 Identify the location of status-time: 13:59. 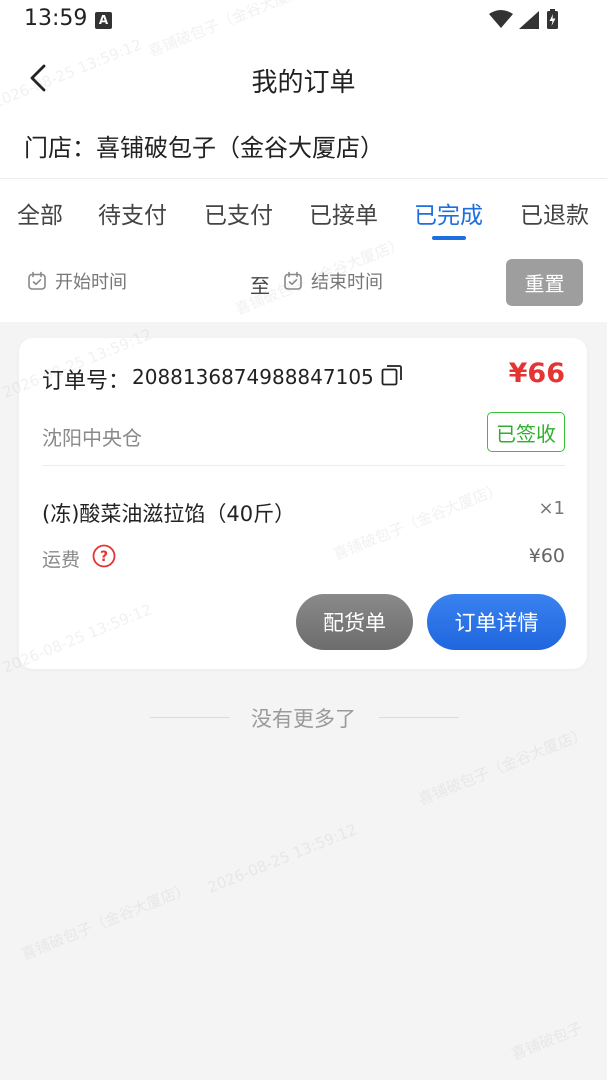
(56, 18).